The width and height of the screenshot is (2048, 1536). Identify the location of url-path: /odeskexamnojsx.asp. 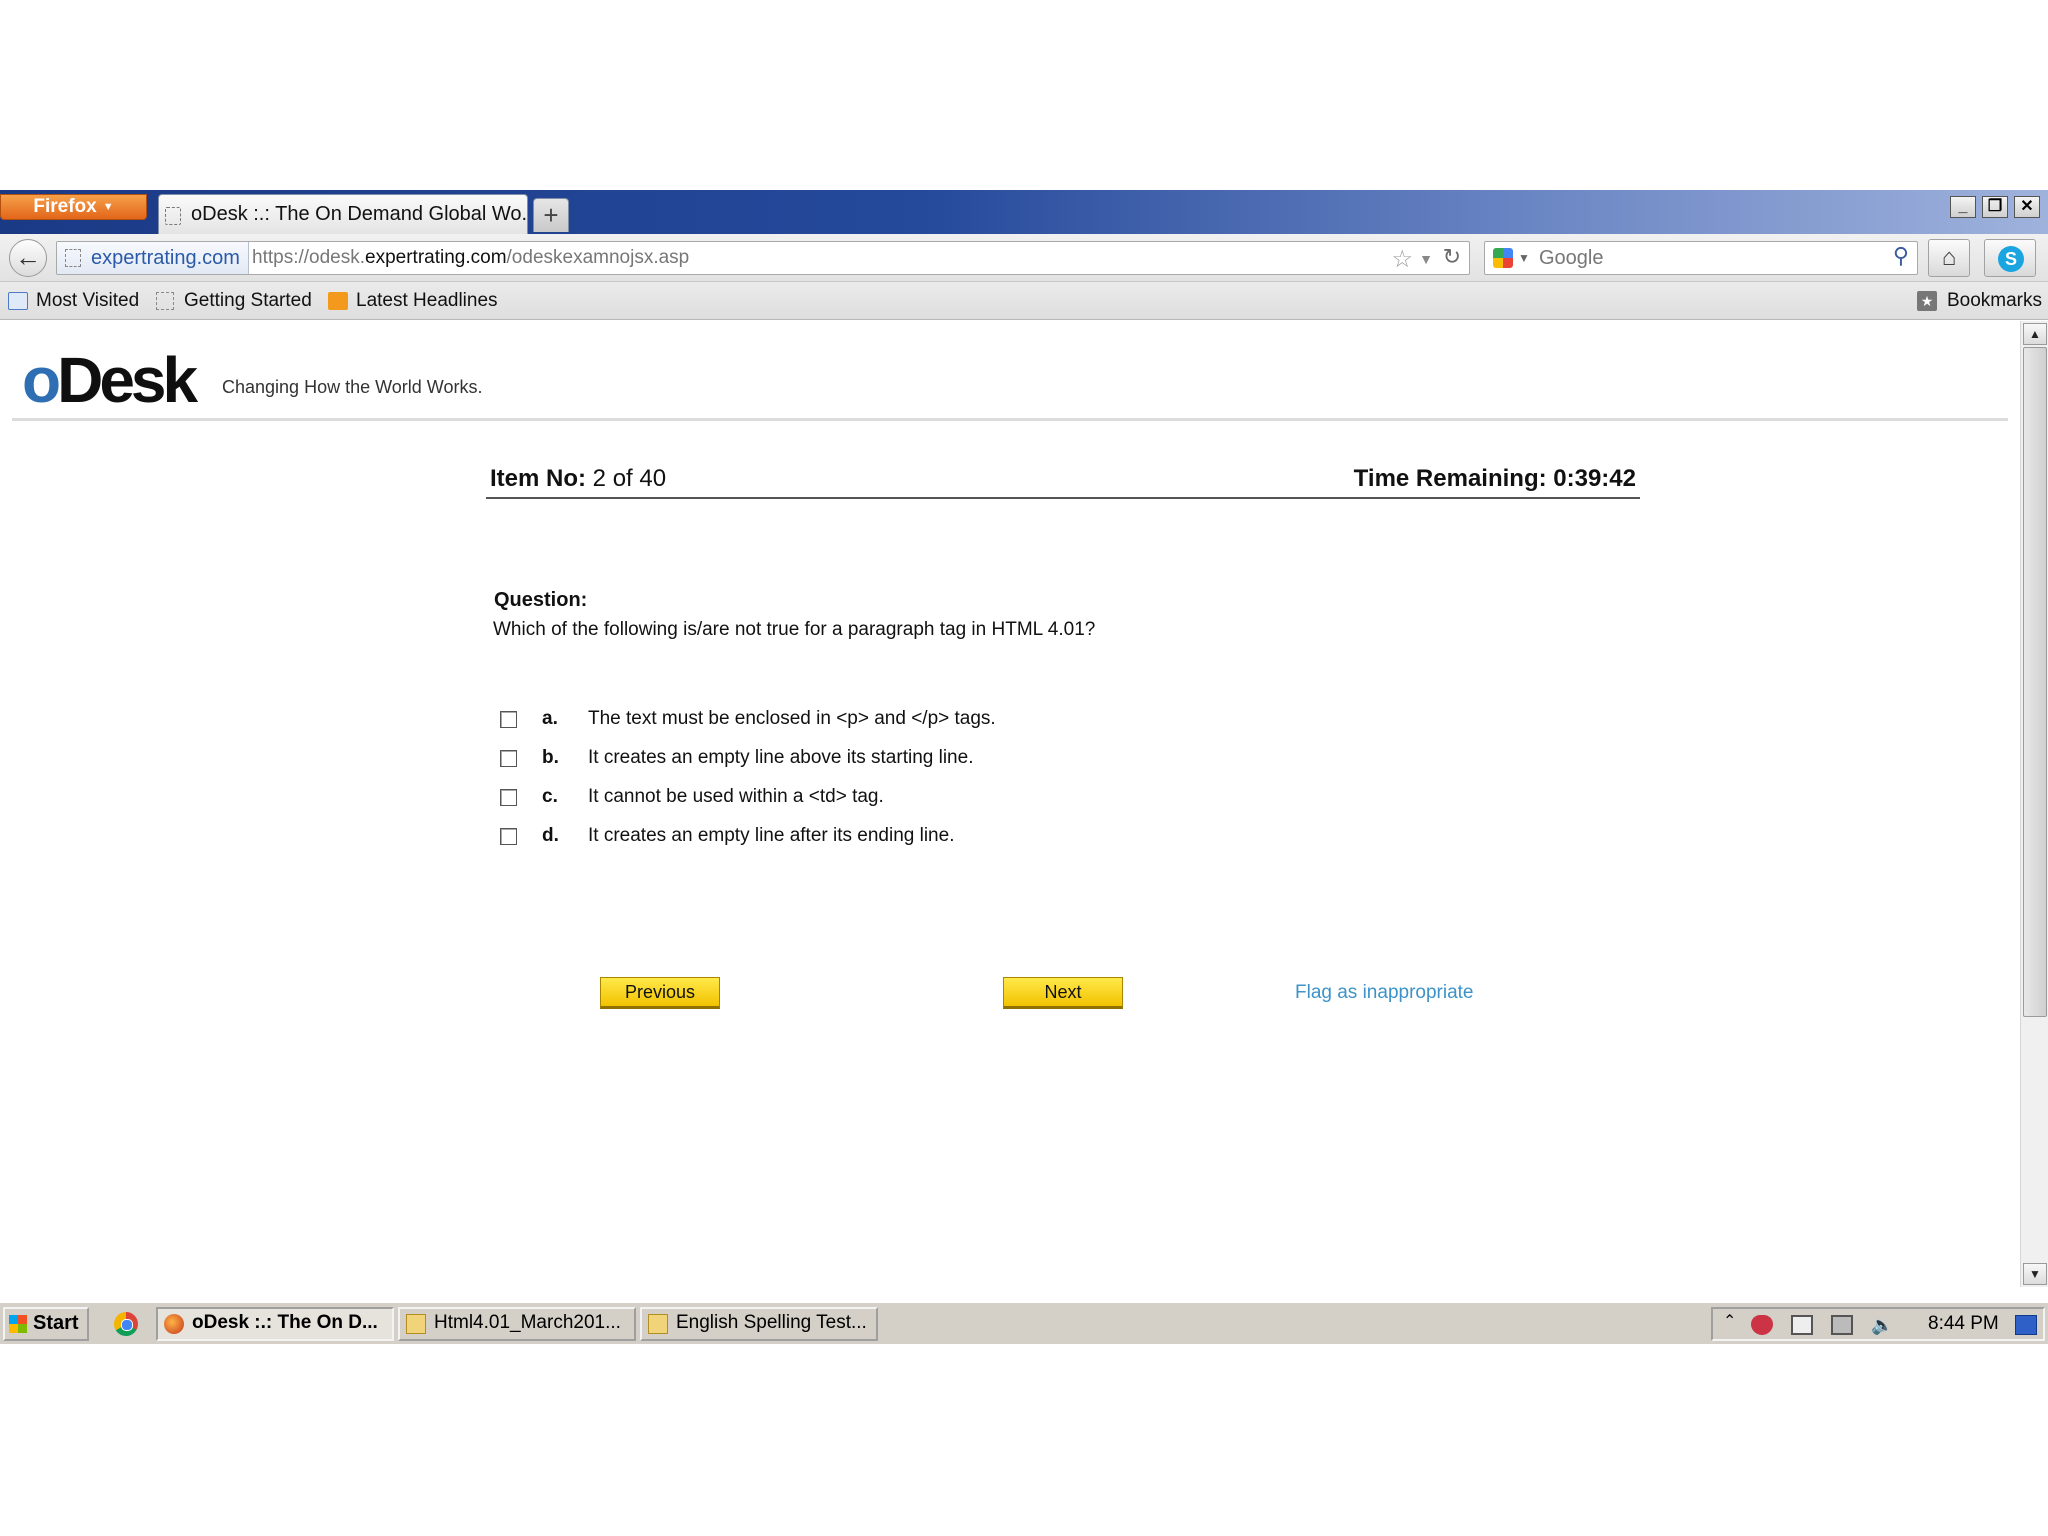
(598, 257).